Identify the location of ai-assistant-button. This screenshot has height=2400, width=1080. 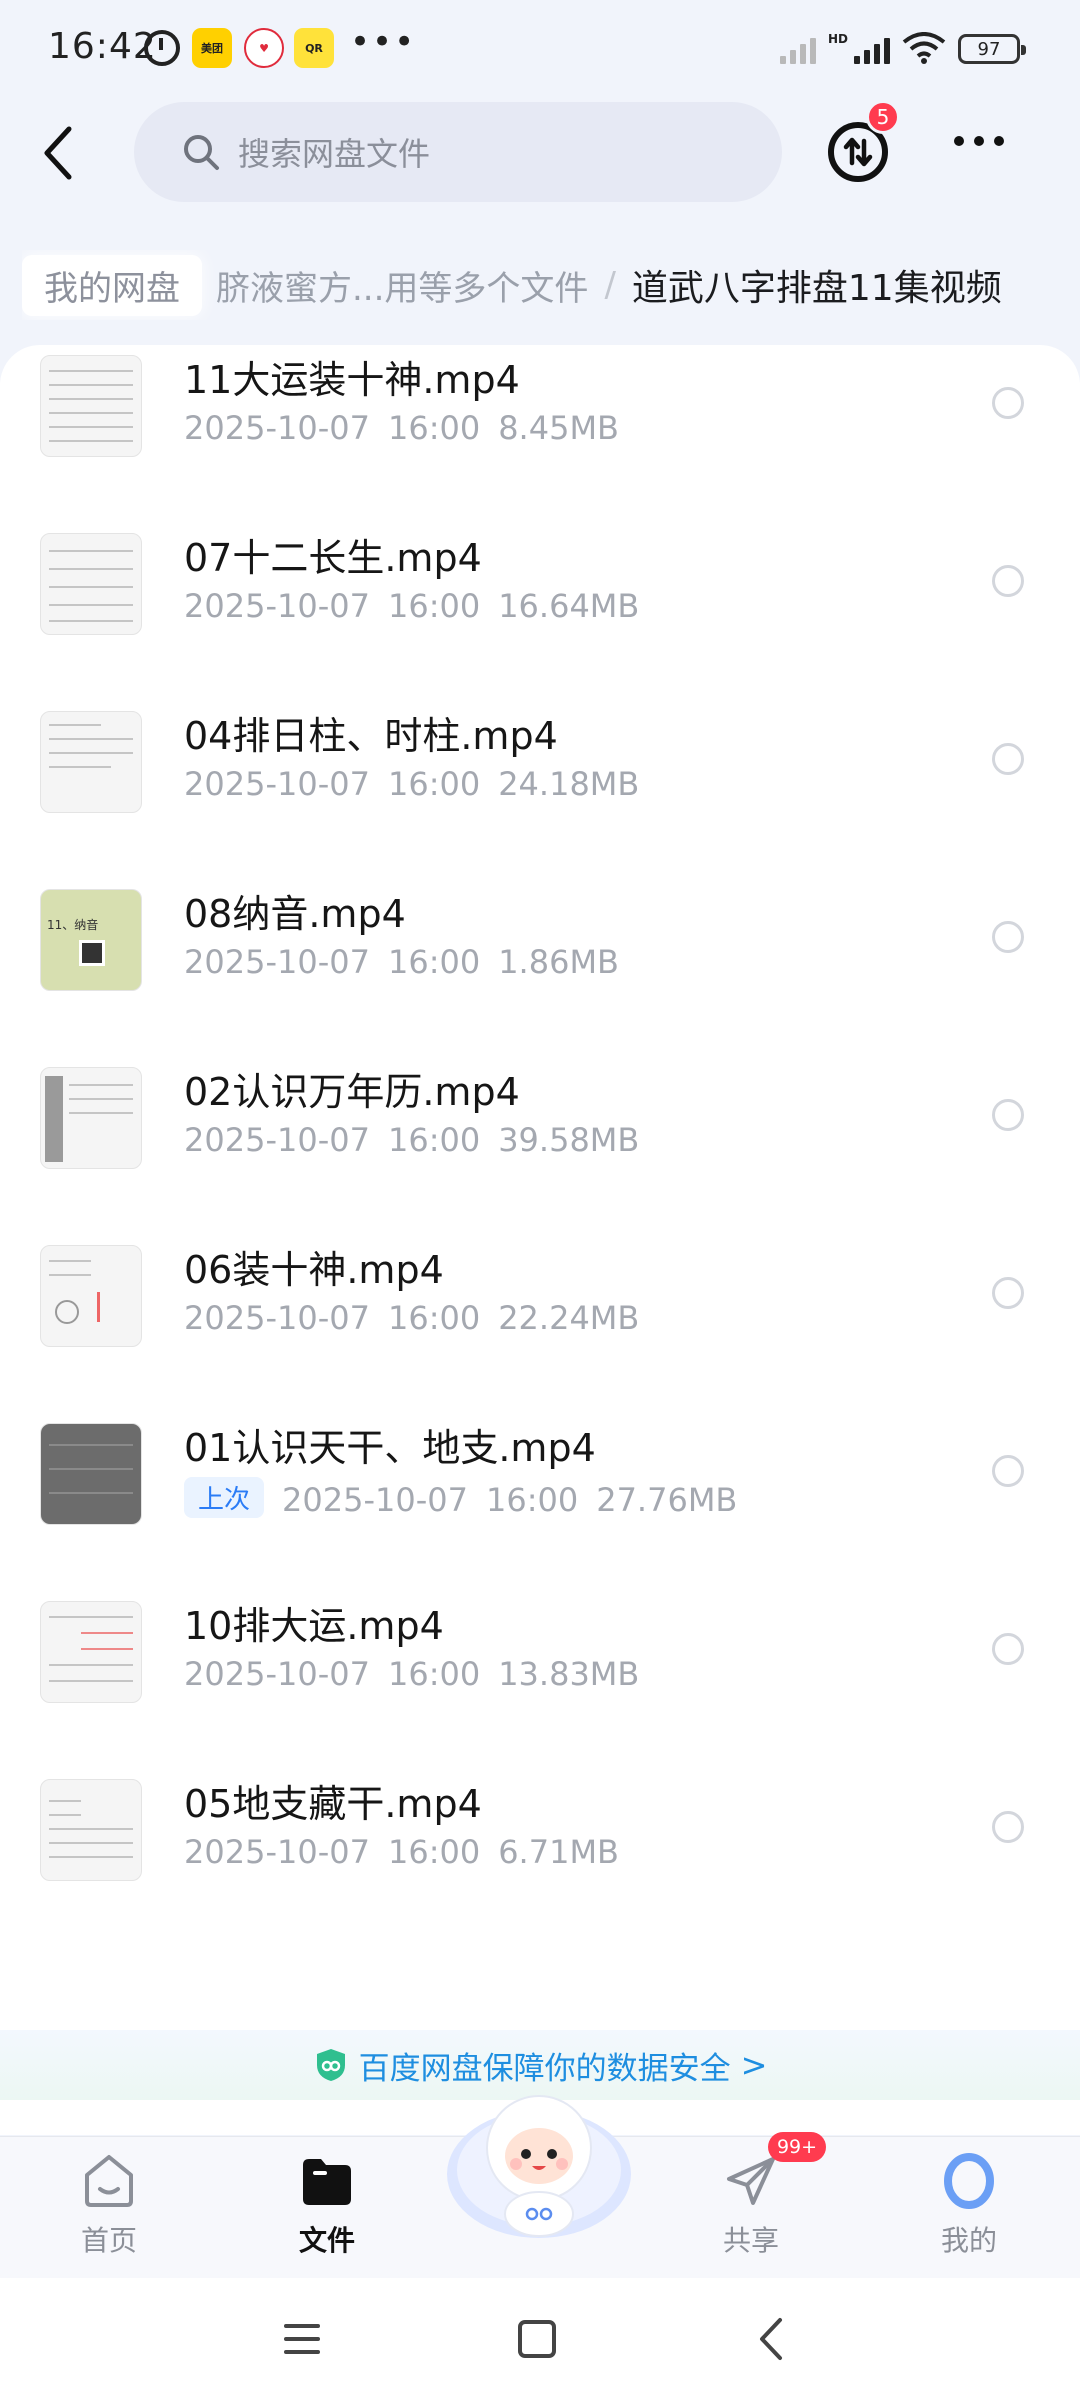
(539, 2167).